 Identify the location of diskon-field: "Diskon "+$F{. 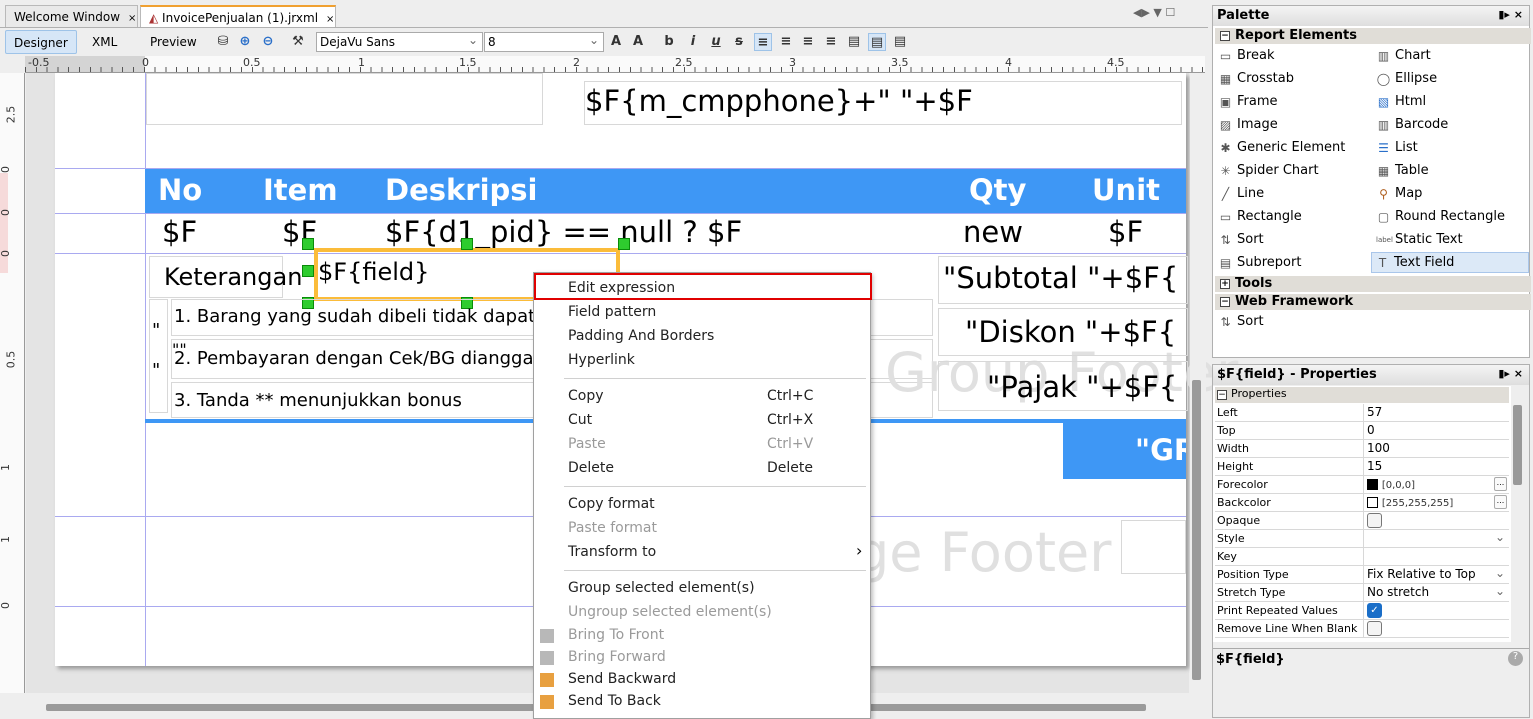
(1063, 332).